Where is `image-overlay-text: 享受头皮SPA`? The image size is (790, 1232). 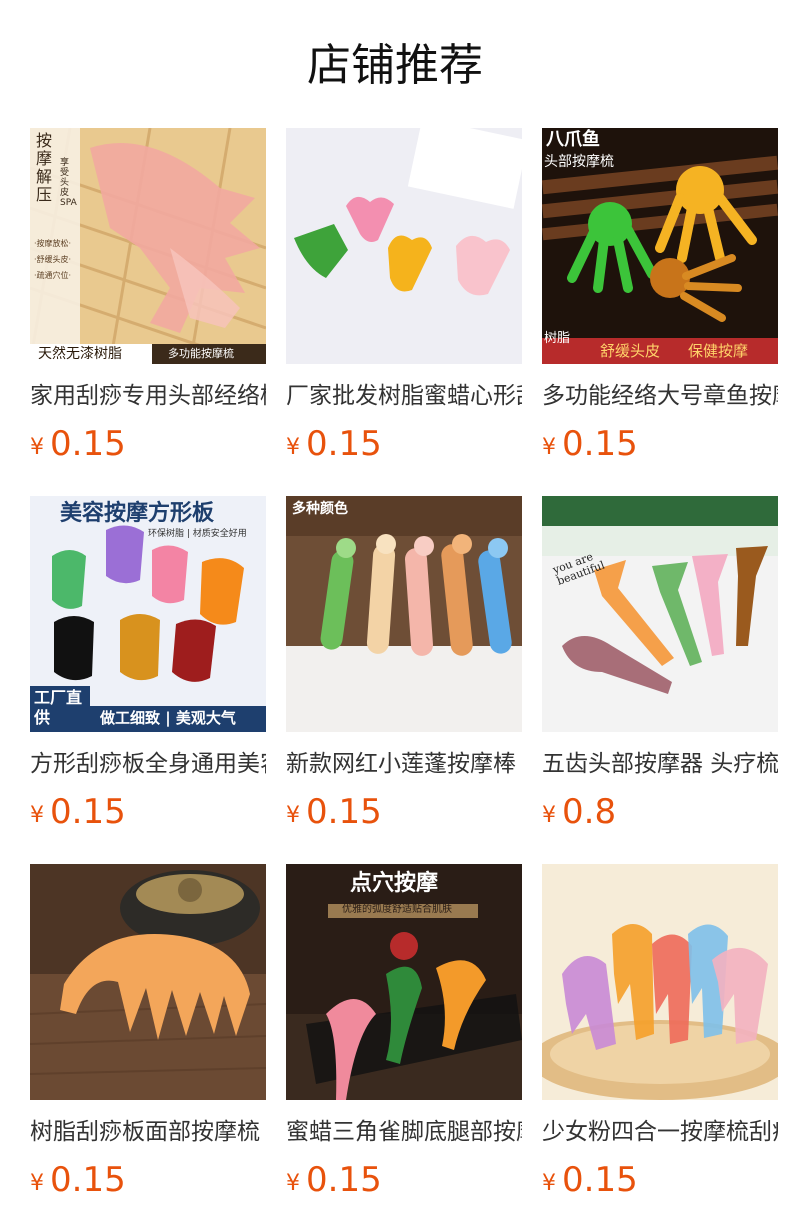 image-overlay-text: 享受头皮SPA is located at coordinates (68, 183).